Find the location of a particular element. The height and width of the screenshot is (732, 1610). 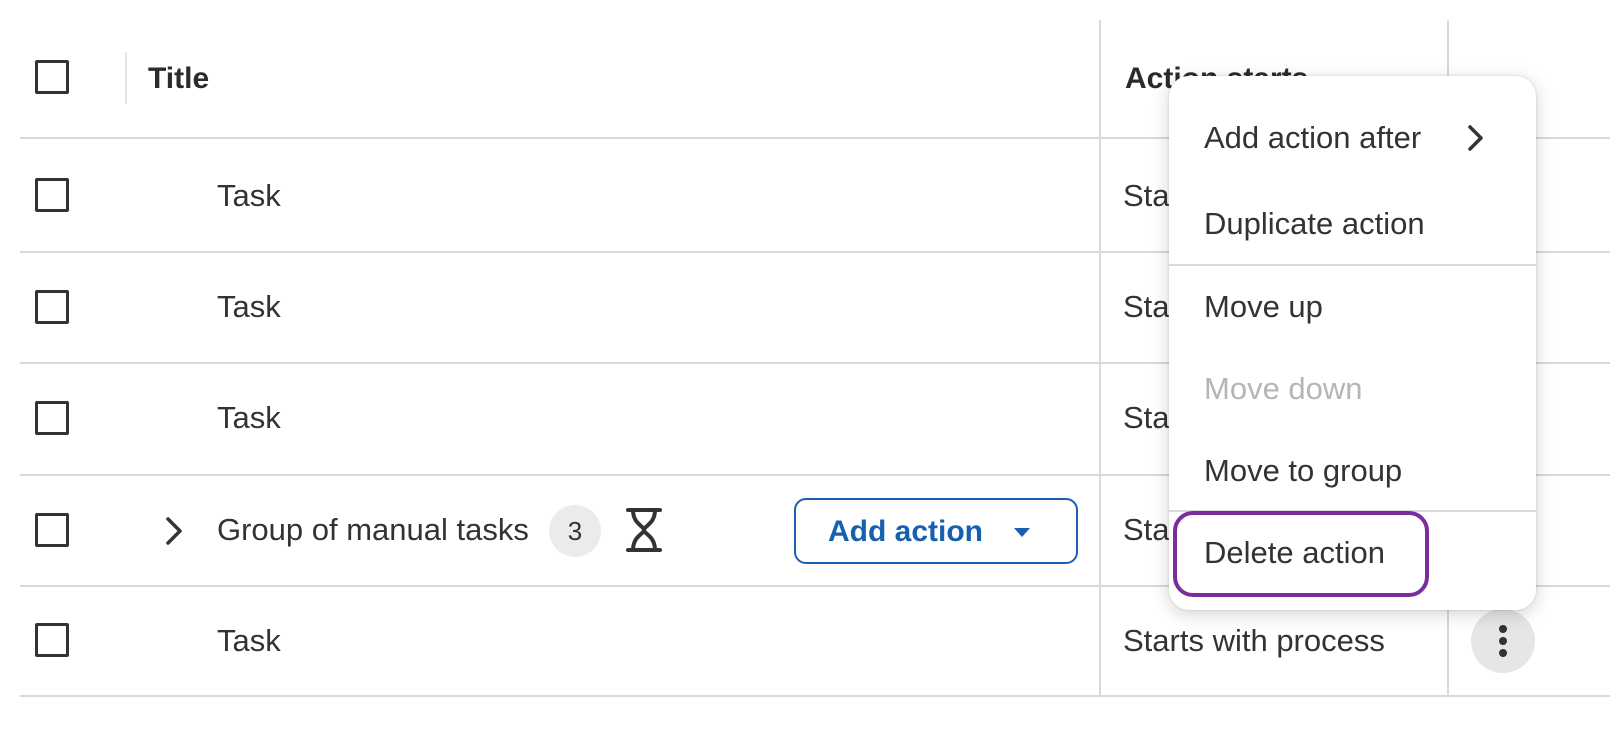

header-divider is located at coordinates (126, 78).